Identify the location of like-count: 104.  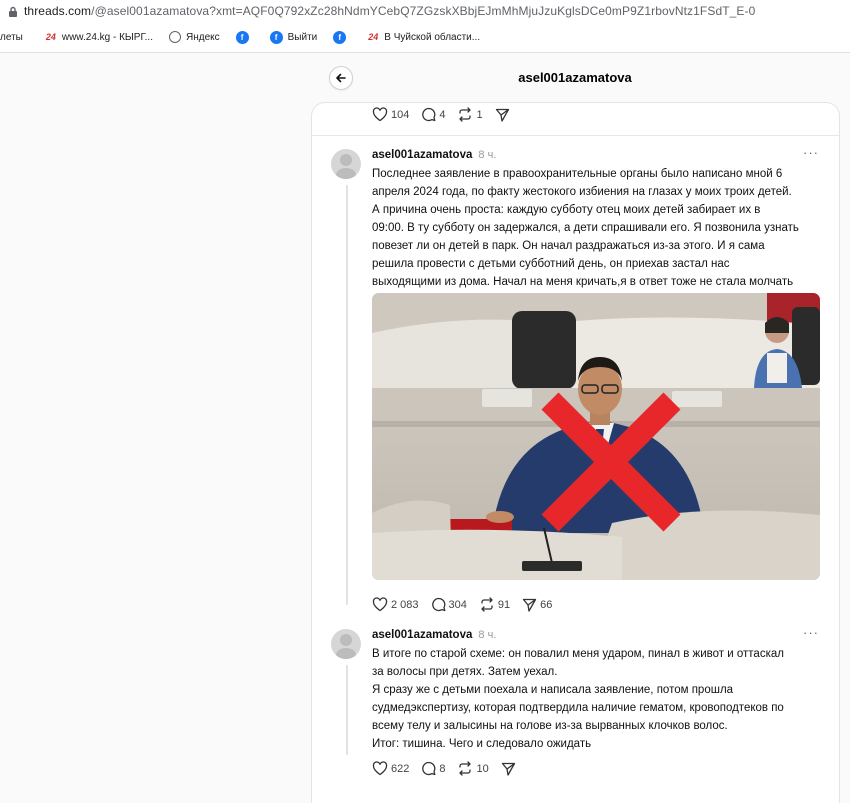
(400, 114).